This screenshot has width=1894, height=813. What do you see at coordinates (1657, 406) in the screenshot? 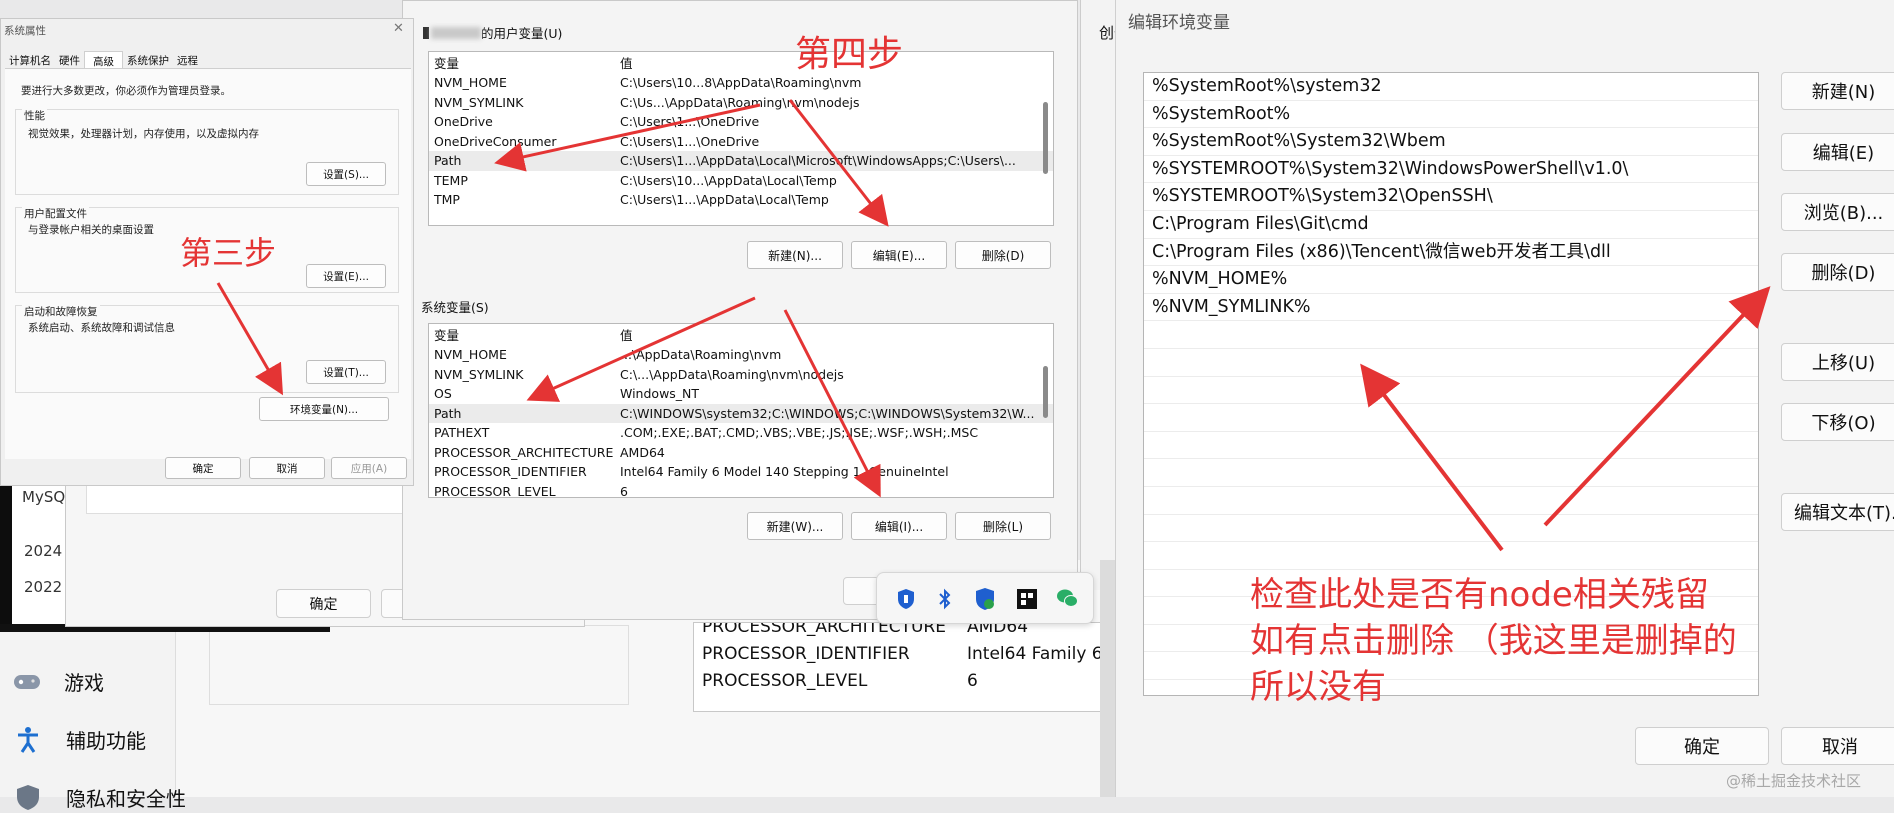
I see `arrow-delete` at bounding box center [1657, 406].